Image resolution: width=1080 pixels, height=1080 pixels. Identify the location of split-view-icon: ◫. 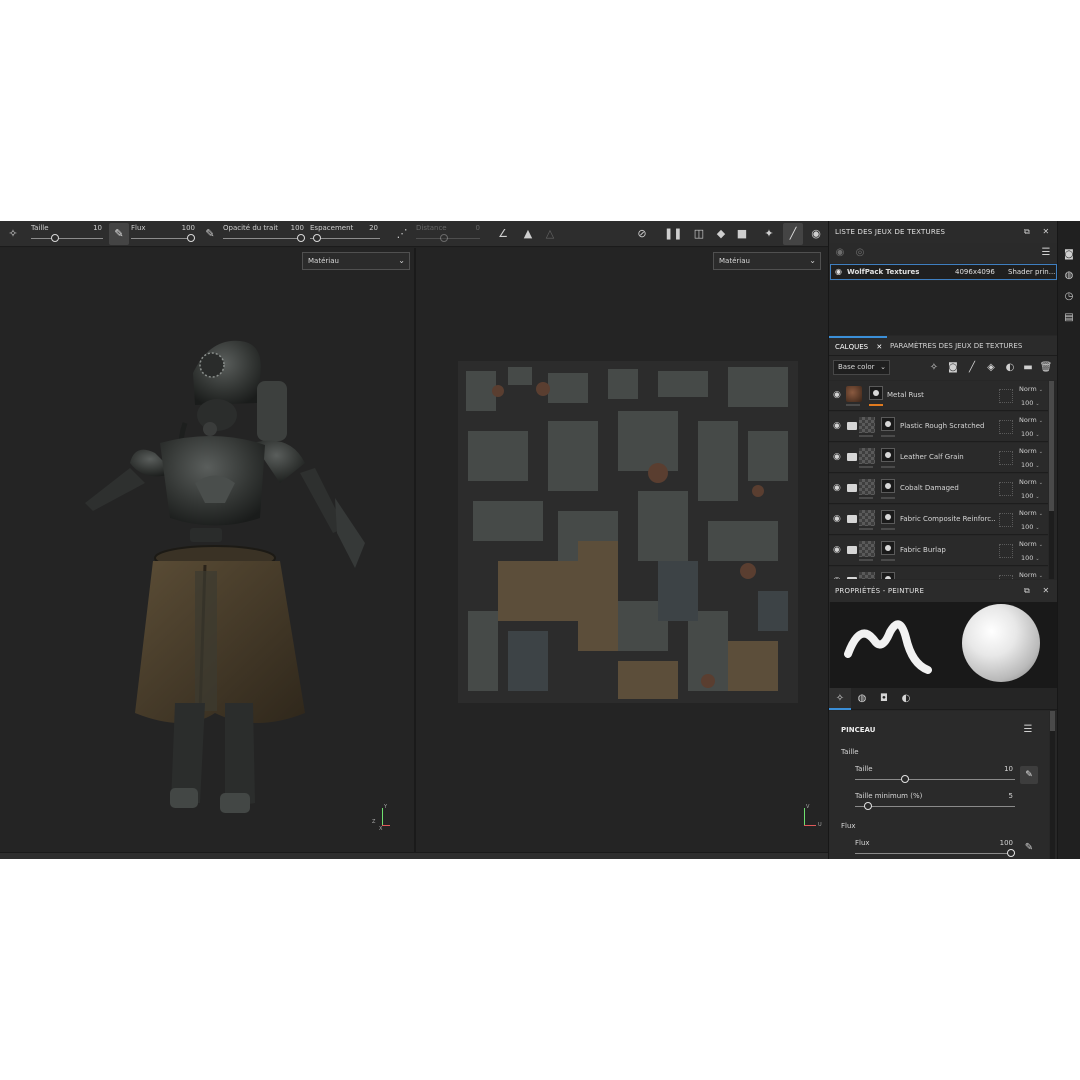
(699, 234).